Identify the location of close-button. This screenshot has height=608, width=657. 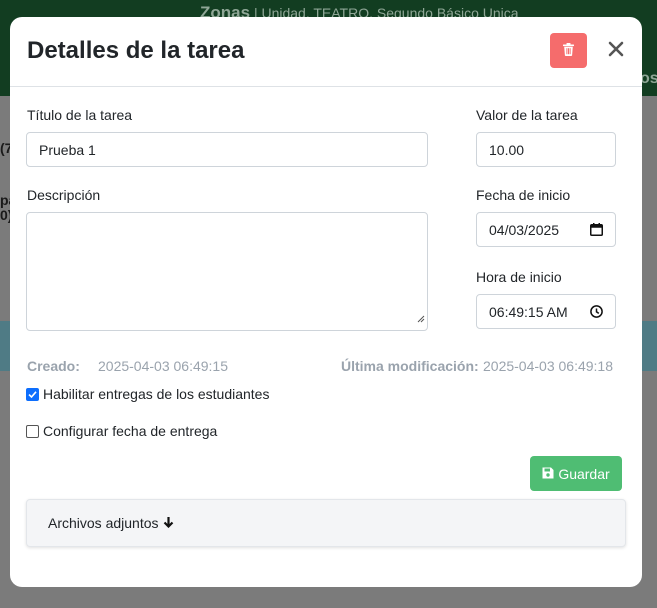
(616, 50).